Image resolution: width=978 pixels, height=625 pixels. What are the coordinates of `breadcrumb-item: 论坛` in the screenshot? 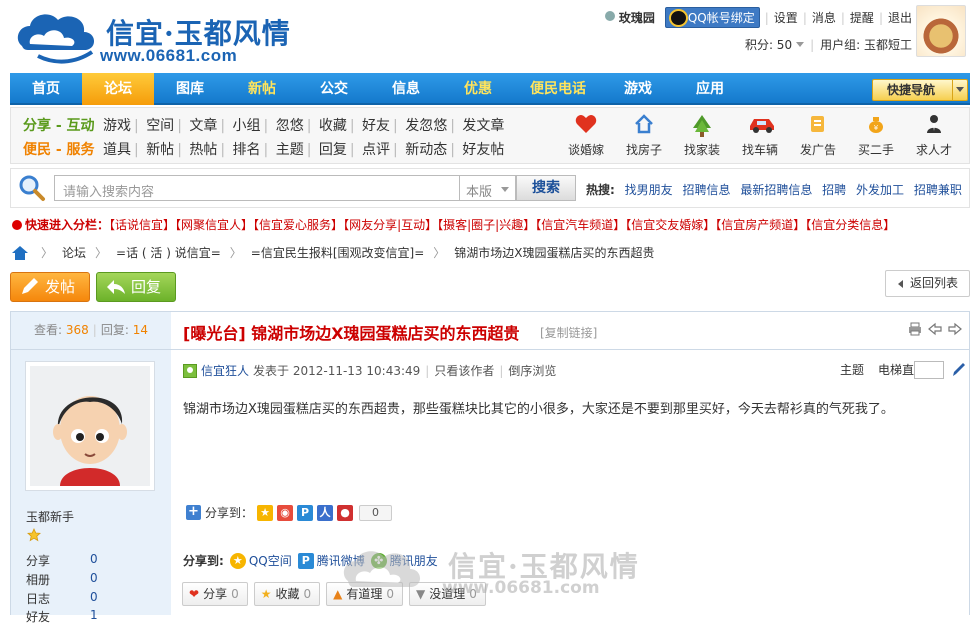 It's located at (74, 252).